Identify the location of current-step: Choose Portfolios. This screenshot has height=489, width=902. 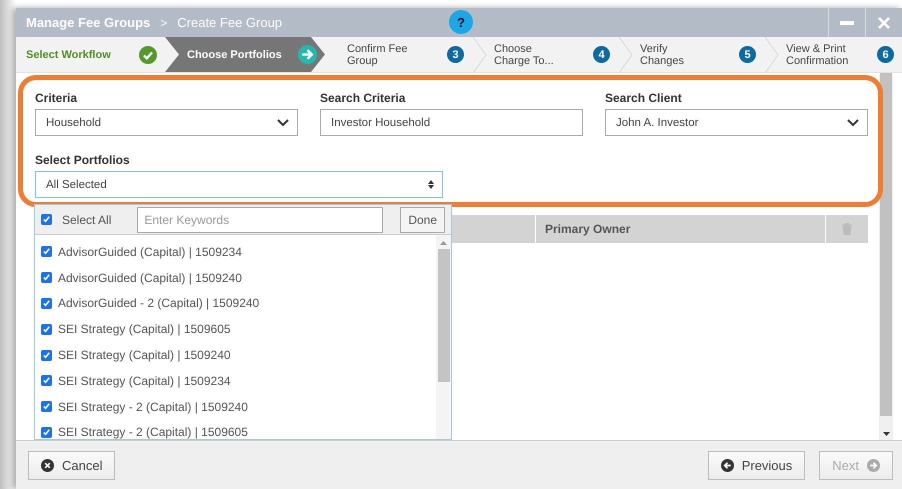
(245, 54).